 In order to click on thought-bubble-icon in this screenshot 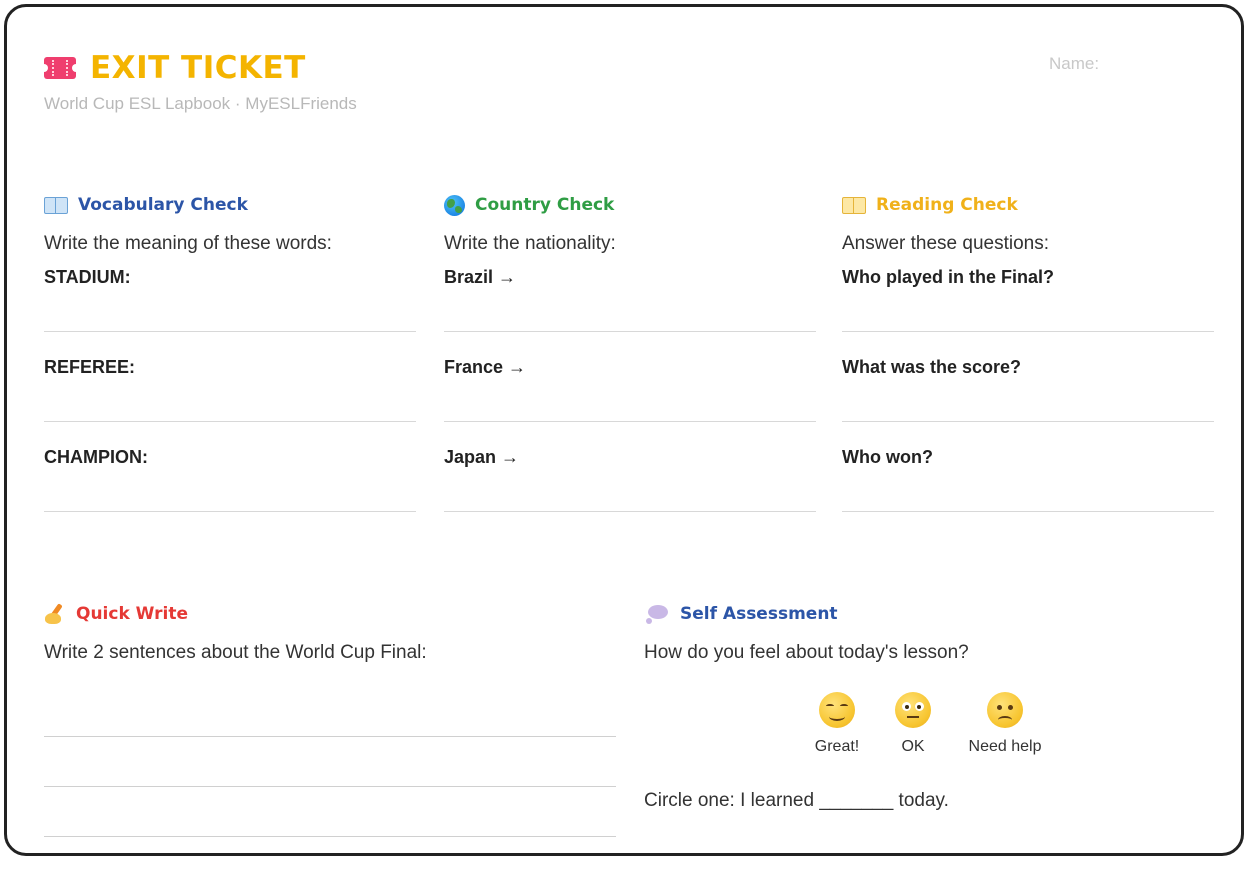, I will do `click(657, 614)`.